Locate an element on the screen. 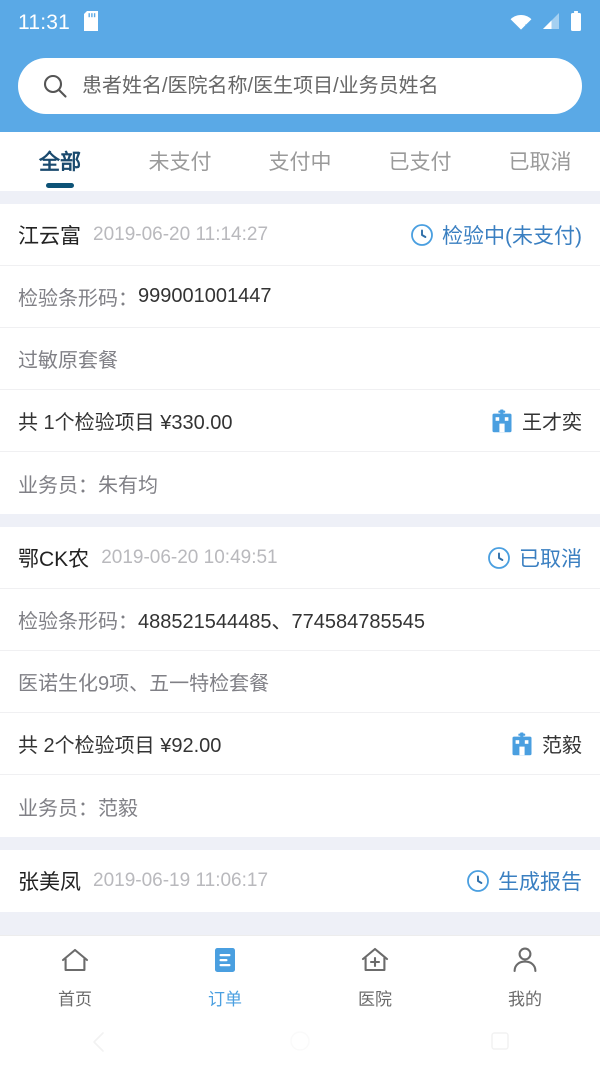 The height and width of the screenshot is (1067, 600). android-home-button is located at coordinates (300, 1043).